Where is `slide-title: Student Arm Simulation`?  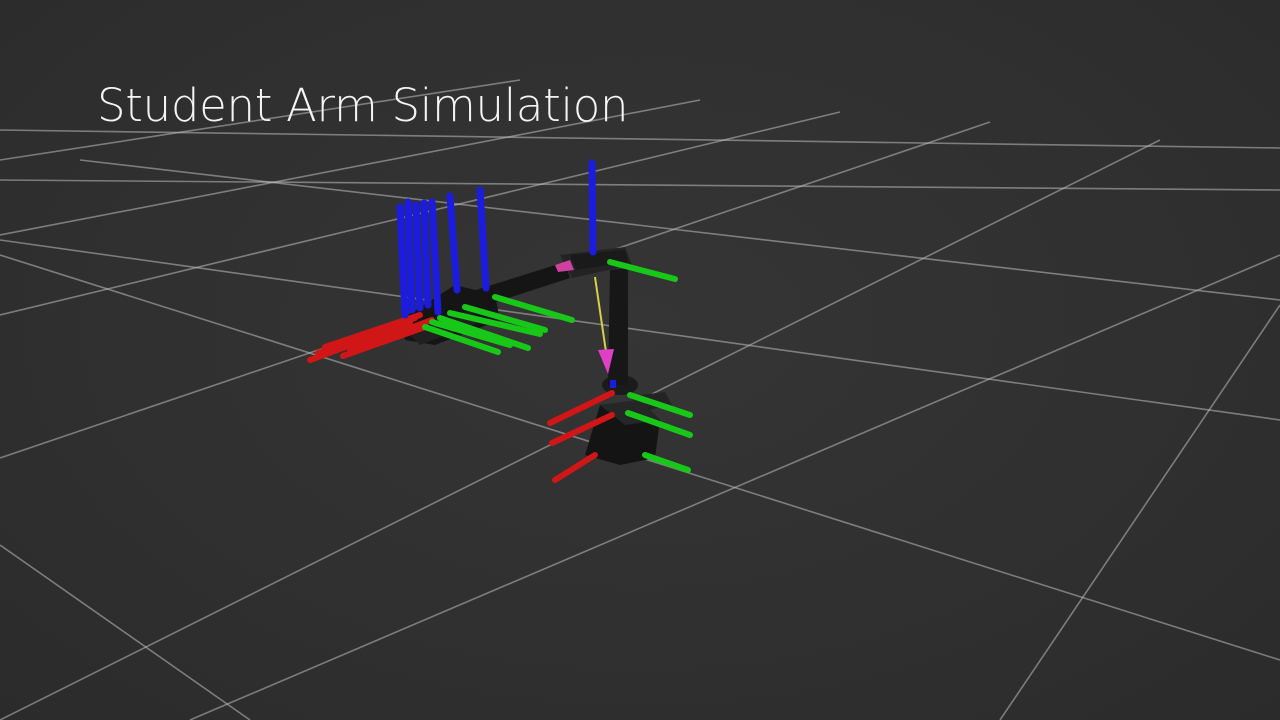
slide-title: Student Arm Simulation is located at coordinates (363, 105).